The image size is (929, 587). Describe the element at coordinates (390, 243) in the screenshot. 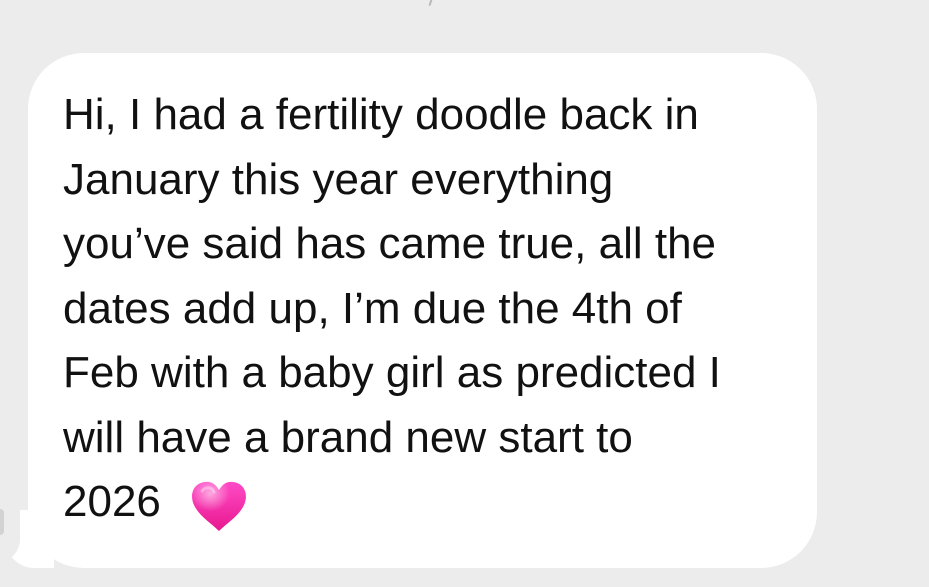

I see `message-line-3: you’ve said has came true, all the` at that location.